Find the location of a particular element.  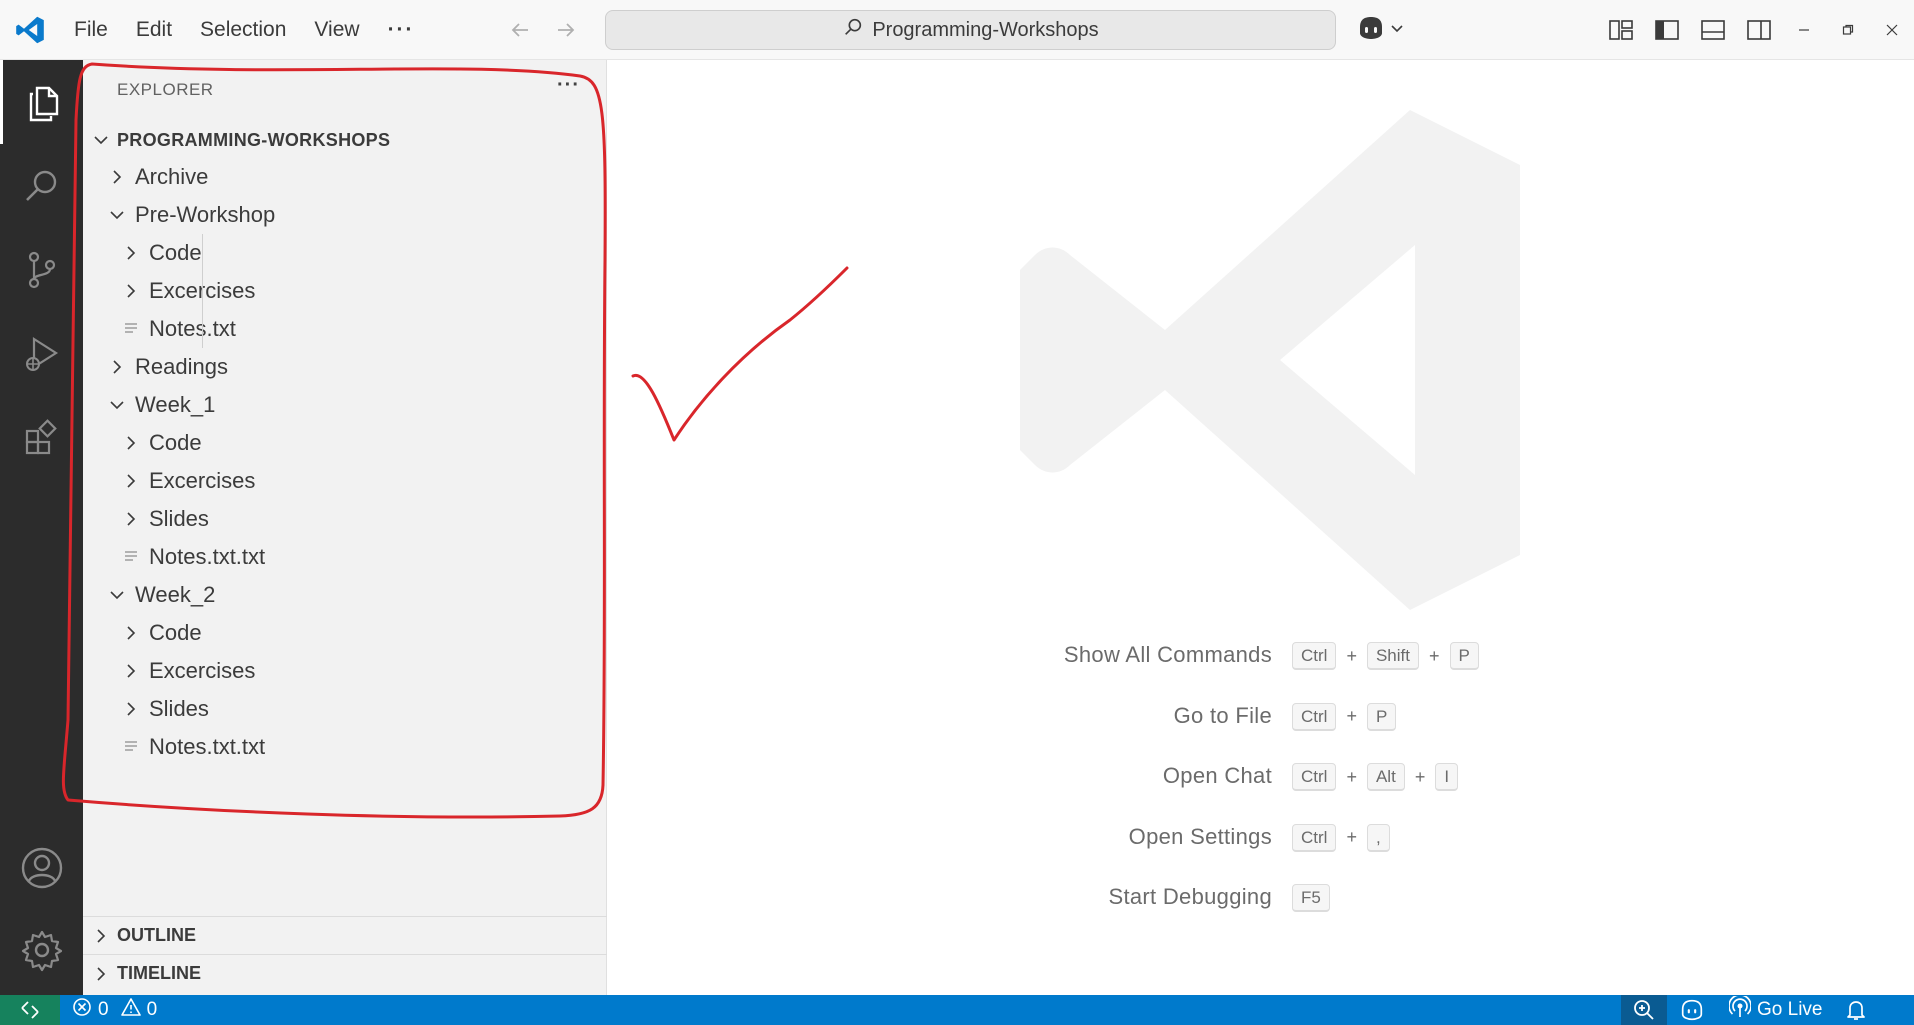

folder-pre-workshop: Pre-Workshop is located at coordinates (345, 215).